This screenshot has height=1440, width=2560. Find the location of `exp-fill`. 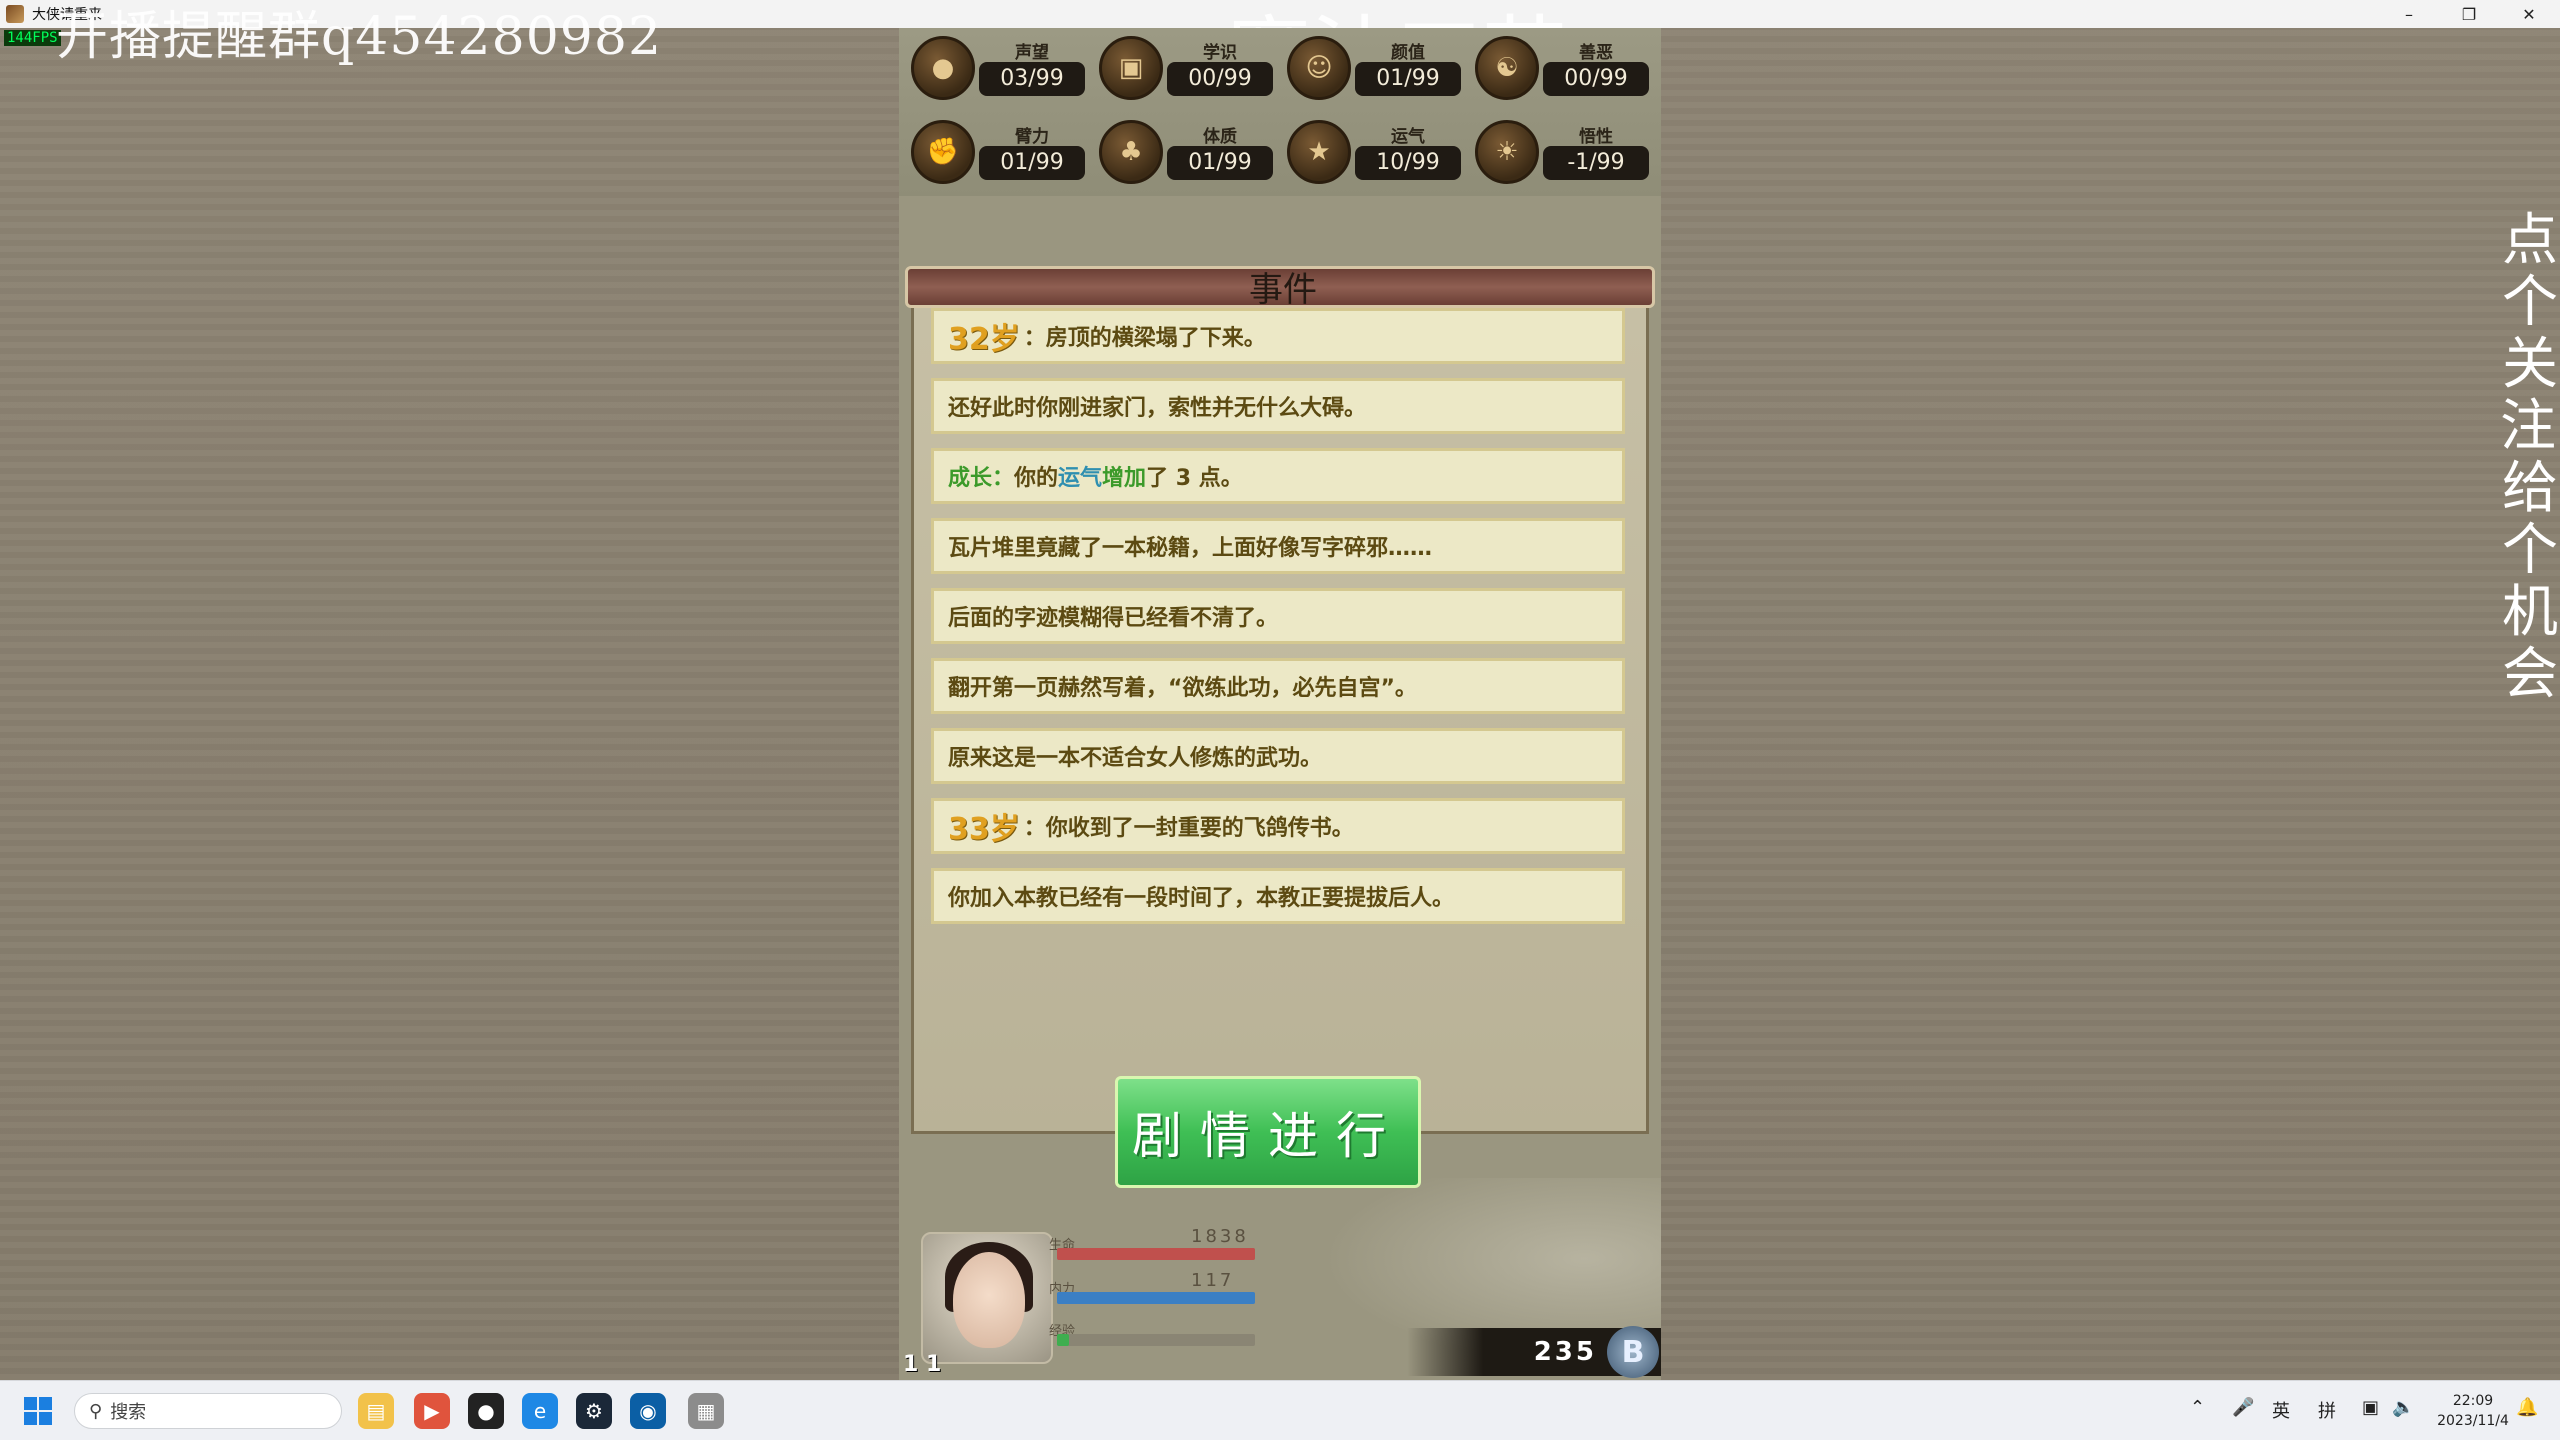

exp-fill is located at coordinates (1063, 1340).